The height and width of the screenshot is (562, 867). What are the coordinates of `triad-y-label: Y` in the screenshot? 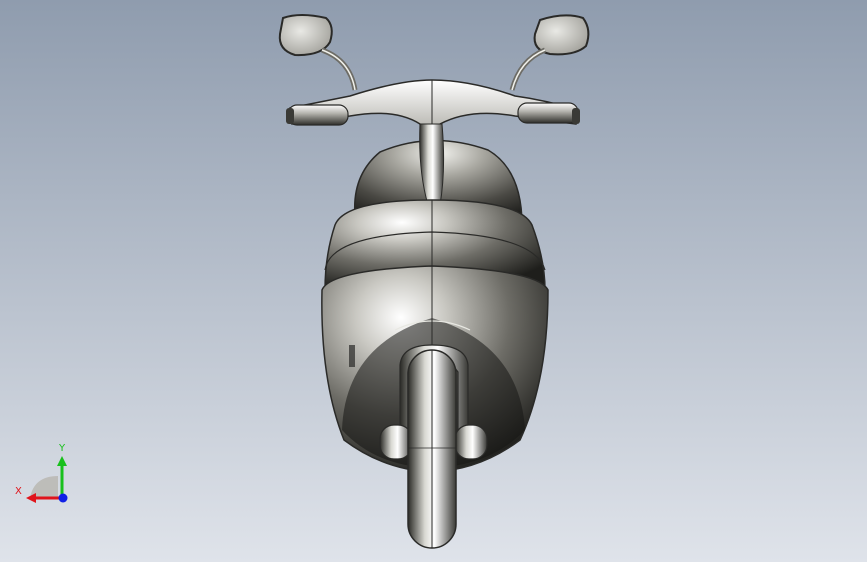 It's located at (62, 448).